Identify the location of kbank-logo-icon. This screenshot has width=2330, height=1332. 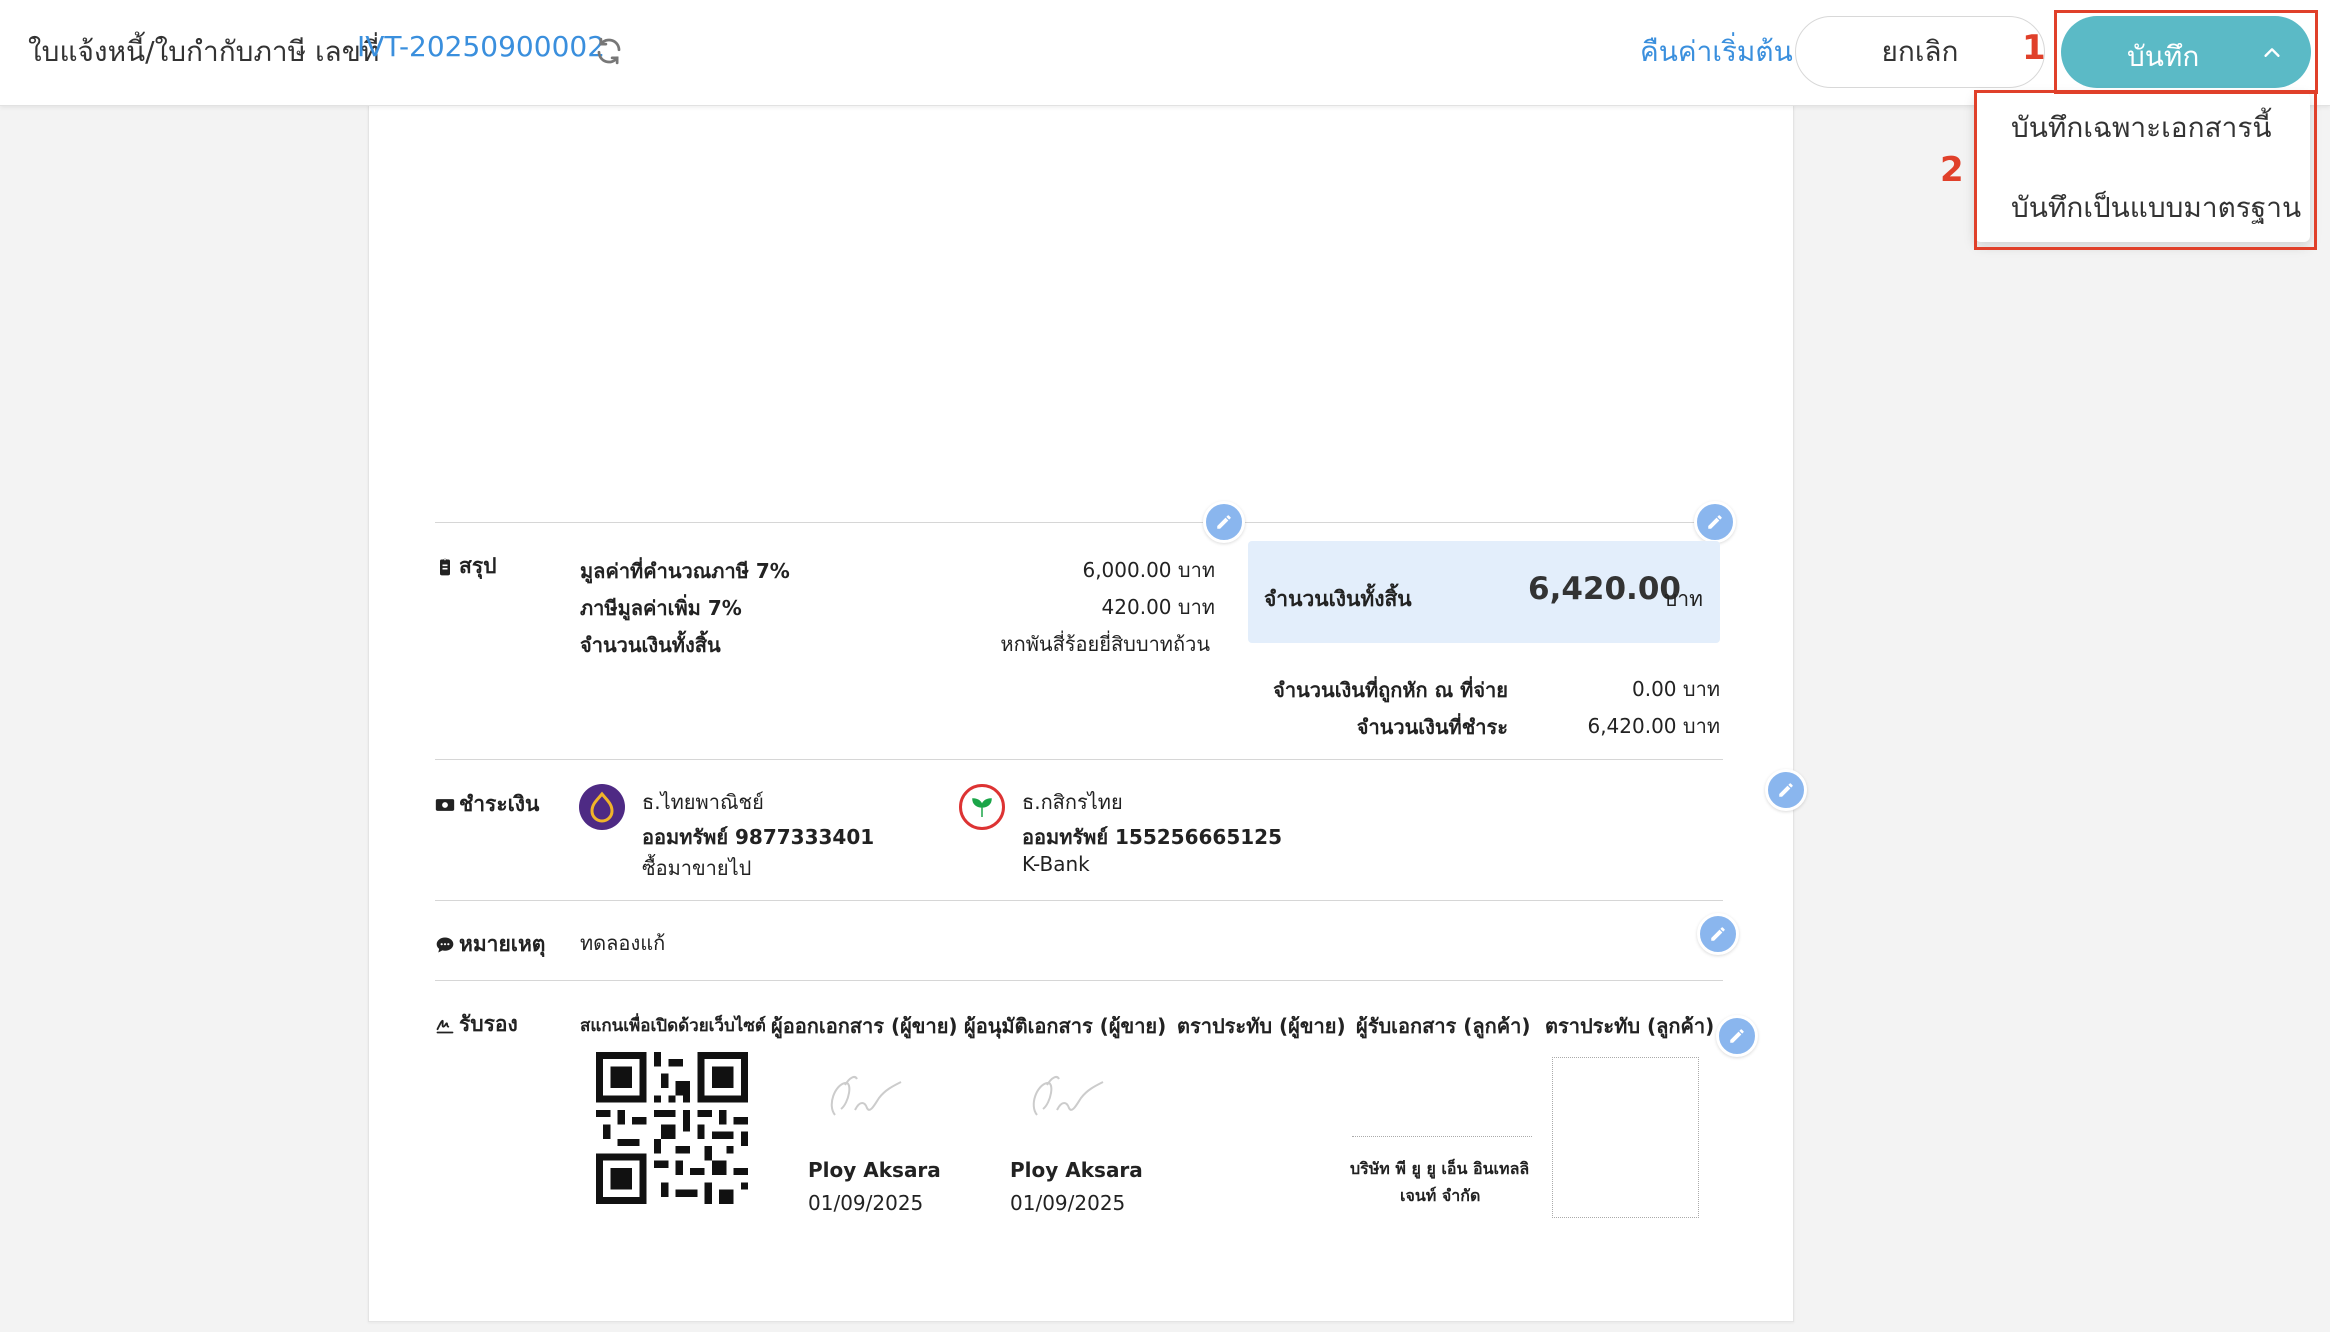
(982, 807).